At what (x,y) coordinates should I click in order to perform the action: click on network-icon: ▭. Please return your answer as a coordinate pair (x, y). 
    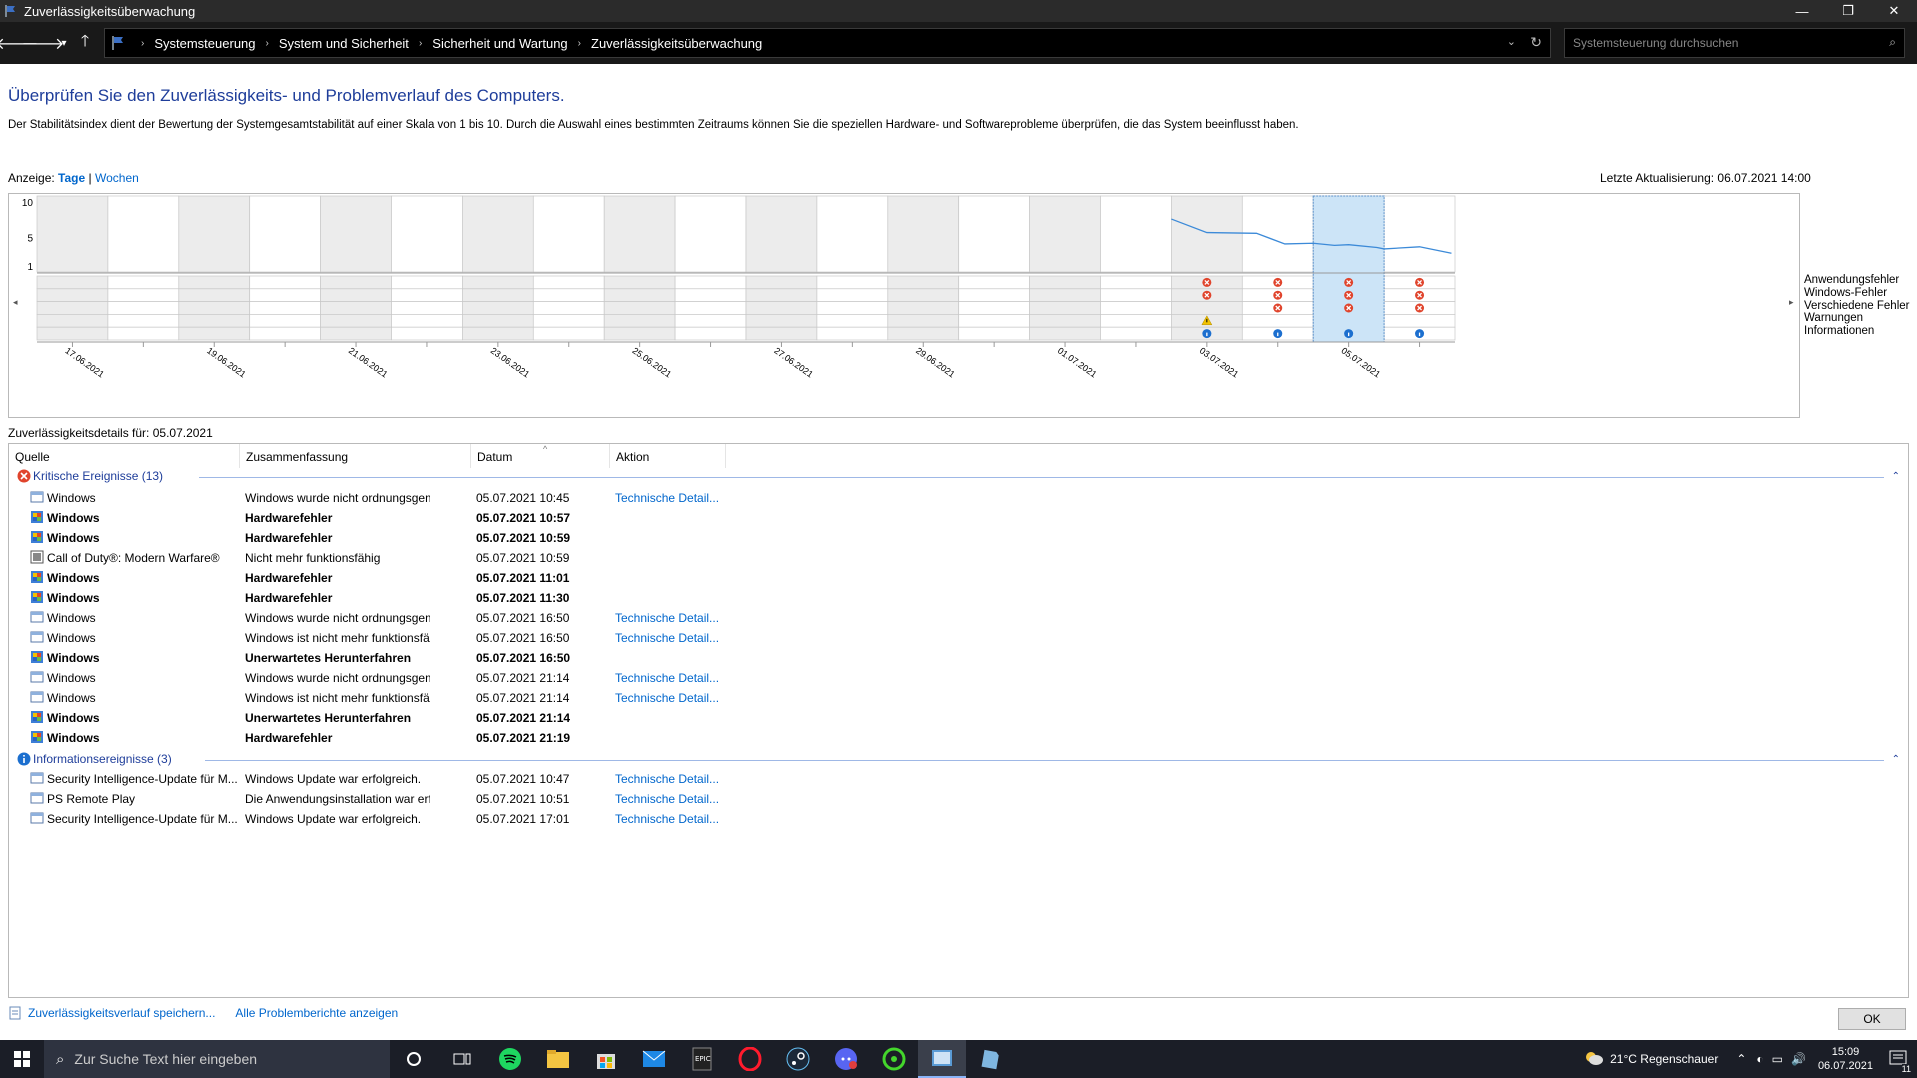
    Looking at the image, I should click on (1777, 1059).